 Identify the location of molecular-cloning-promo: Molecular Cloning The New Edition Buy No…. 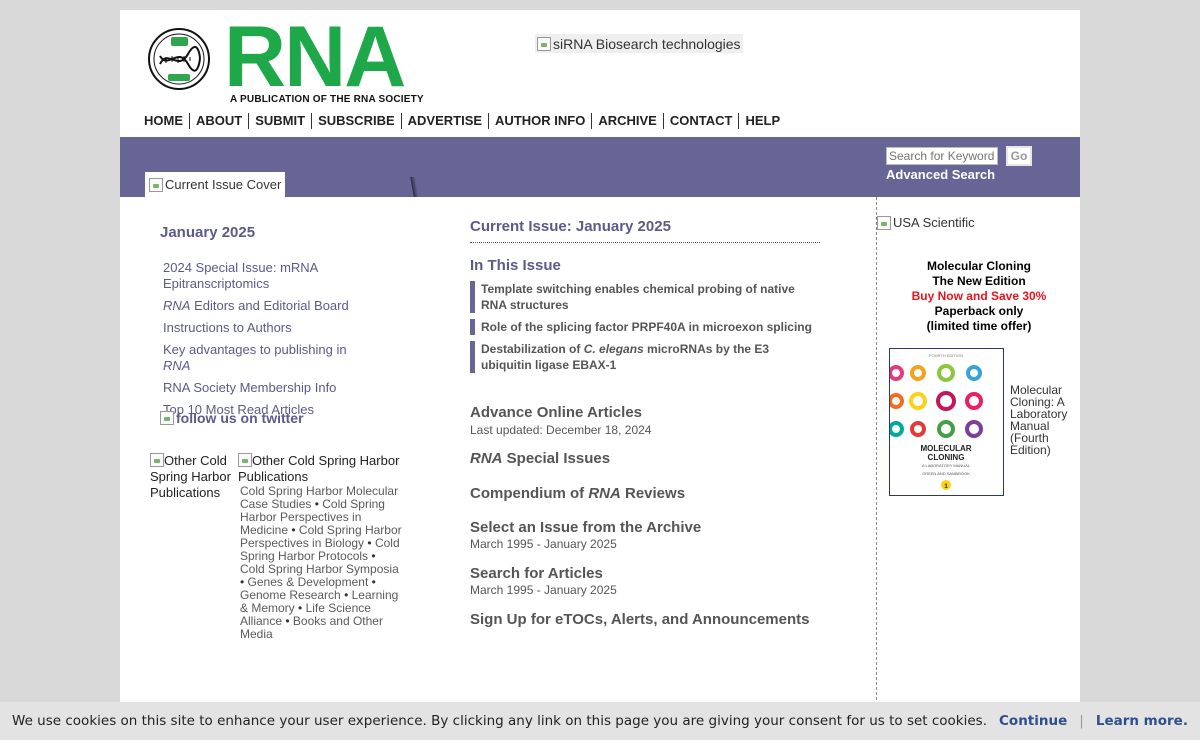
(979, 296).